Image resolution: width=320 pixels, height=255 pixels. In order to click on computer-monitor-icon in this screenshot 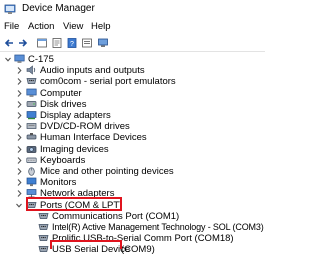, I will do `click(103, 43)`.